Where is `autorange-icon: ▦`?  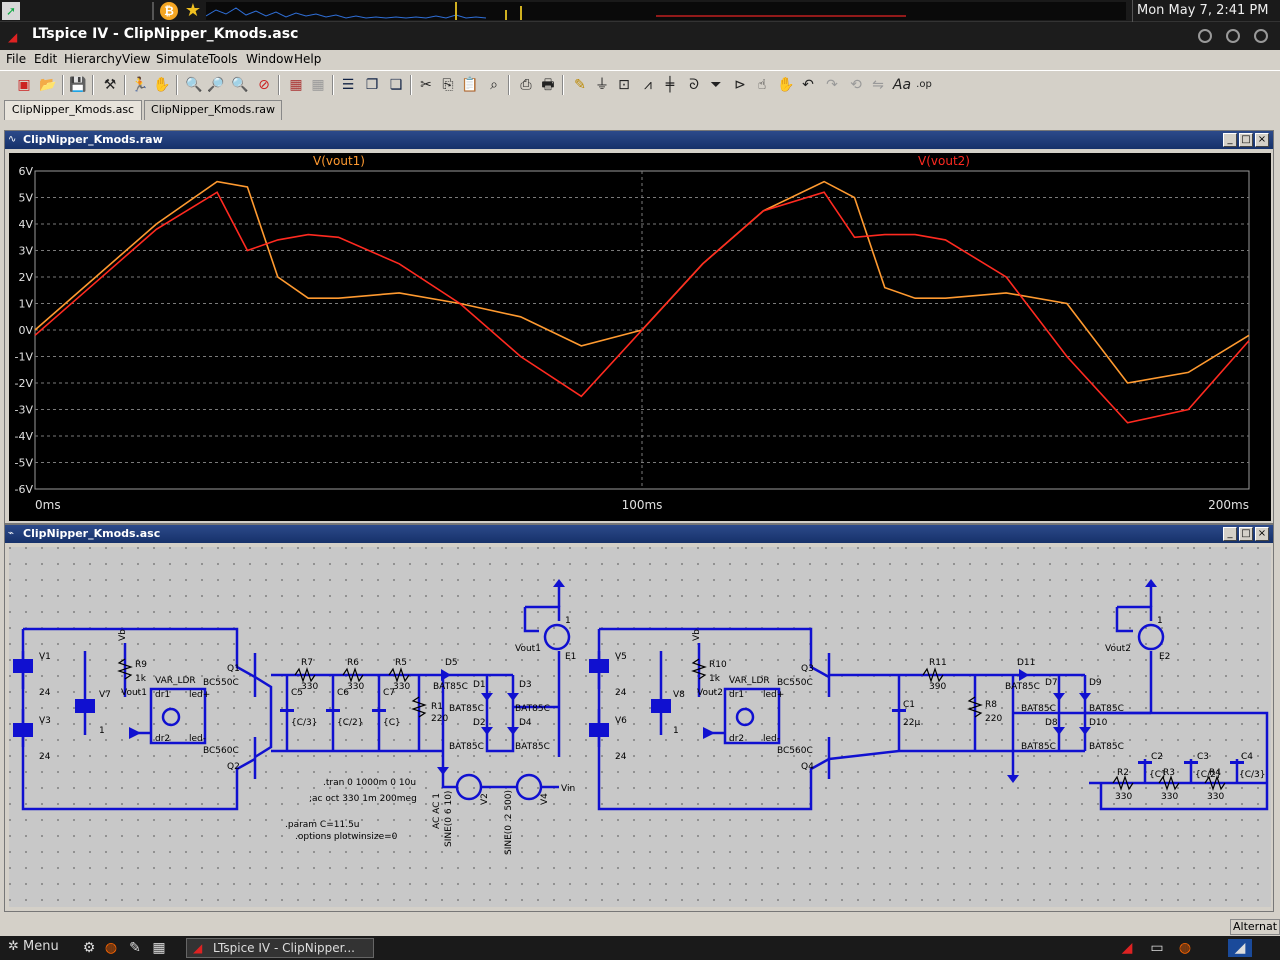
autorange-icon: ▦ is located at coordinates (296, 85).